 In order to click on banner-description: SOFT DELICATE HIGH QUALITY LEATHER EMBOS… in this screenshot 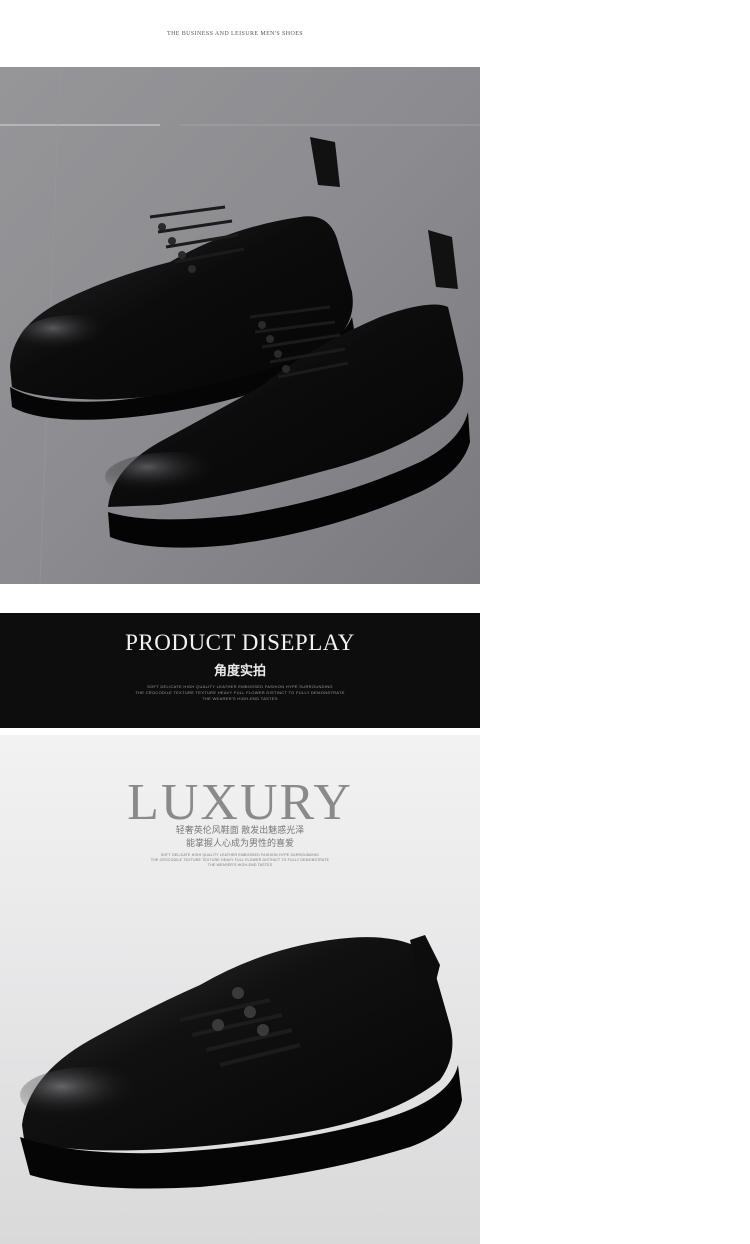, I will do `click(240, 693)`.